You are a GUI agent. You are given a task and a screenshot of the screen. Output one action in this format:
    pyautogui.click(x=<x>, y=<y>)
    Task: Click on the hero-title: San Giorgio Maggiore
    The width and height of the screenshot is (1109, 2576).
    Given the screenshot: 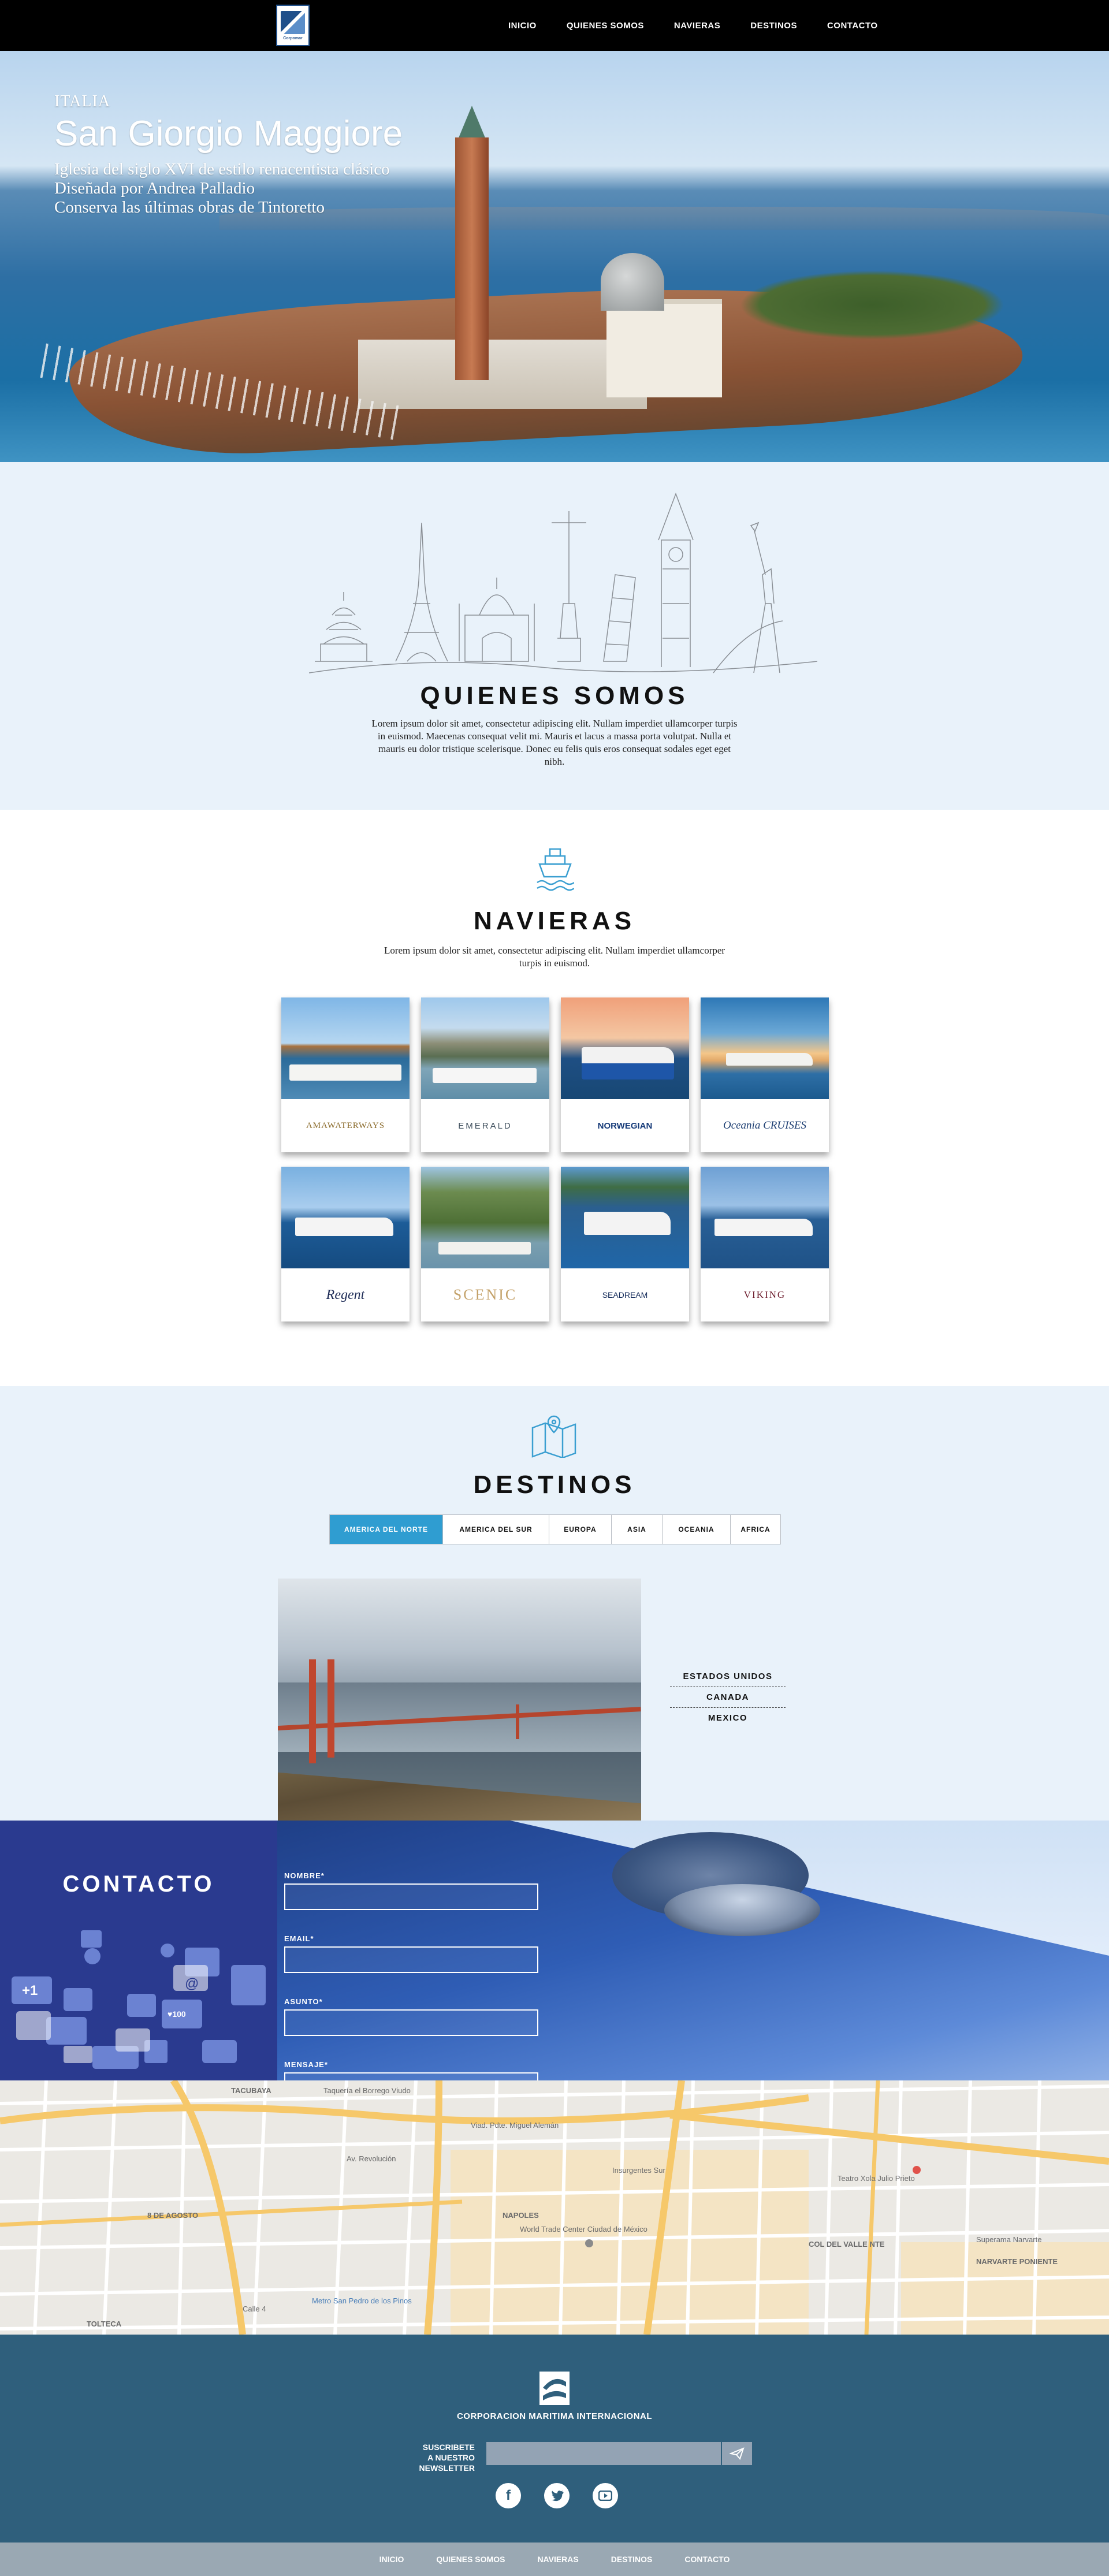 What is the action you would take?
    pyautogui.click(x=228, y=134)
    